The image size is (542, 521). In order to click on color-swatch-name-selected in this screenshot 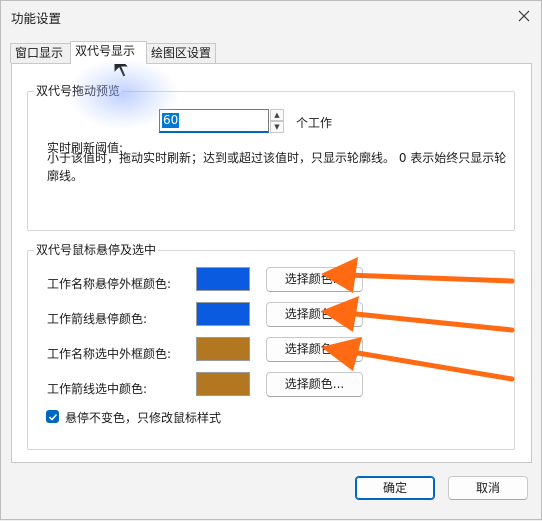, I will do `click(223, 349)`.